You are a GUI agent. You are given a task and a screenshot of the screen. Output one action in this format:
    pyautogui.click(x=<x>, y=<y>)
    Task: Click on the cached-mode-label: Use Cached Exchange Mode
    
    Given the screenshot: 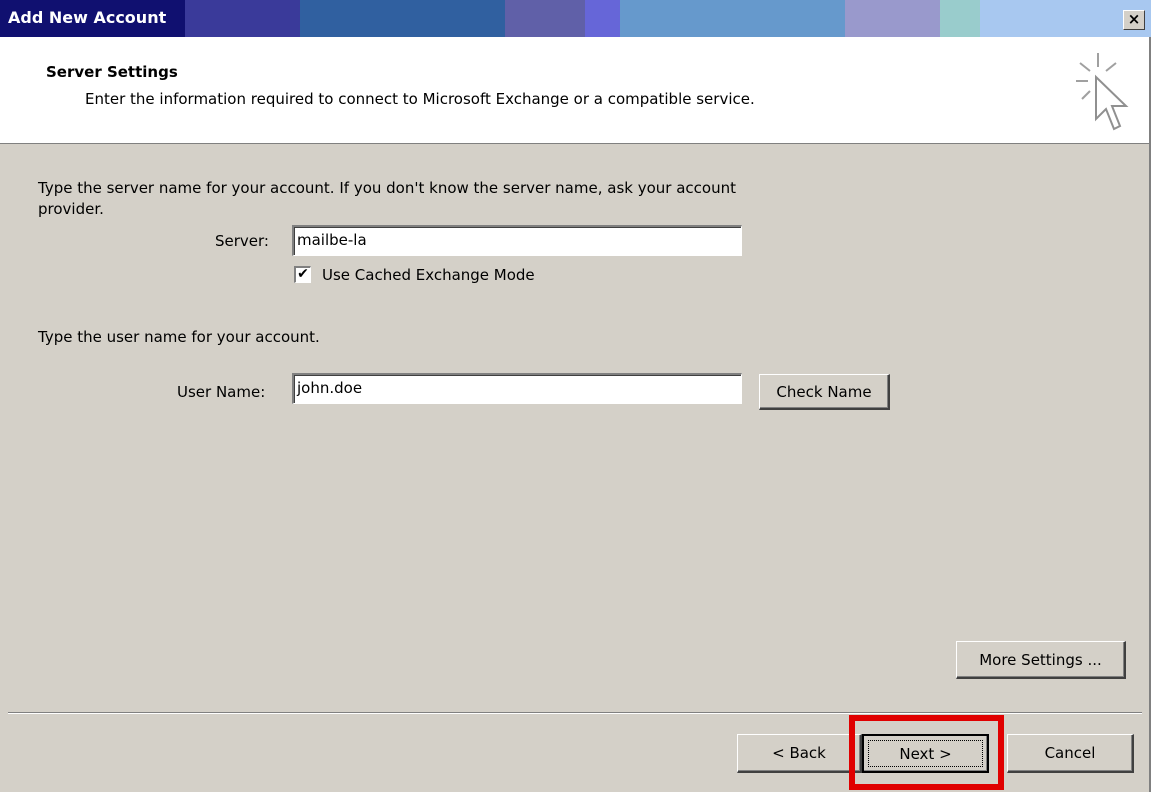 What is the action you would take?
    pyautogui.click(x=428, y=275)
    